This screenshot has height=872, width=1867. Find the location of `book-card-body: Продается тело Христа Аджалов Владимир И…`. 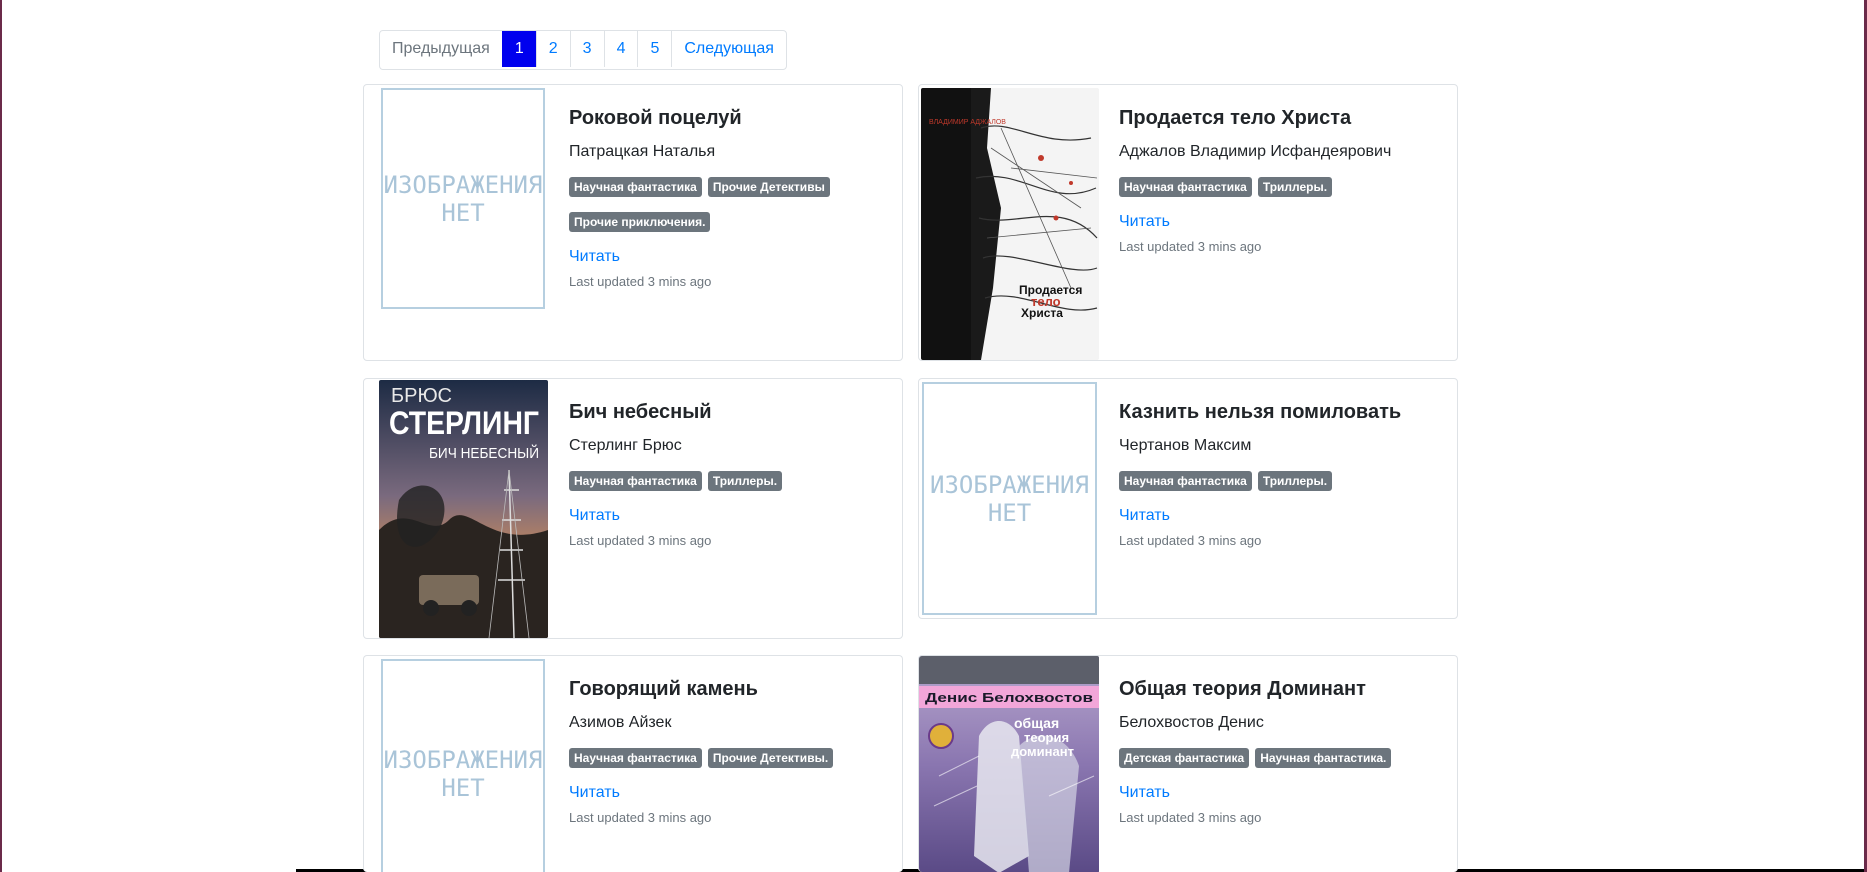

book-card-body: Продается тело Христа Аджалов Владимир И… is located at coordinates (1283, 179).